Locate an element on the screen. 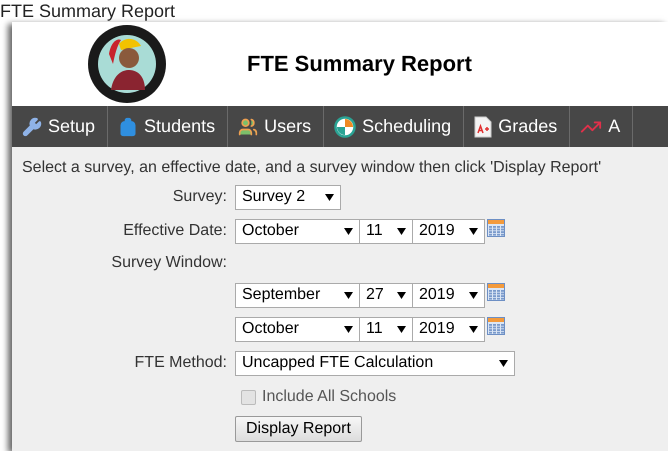 The height and width of the screenshot is (451, 668). dropdown: September is located at coordinates (297, 295).